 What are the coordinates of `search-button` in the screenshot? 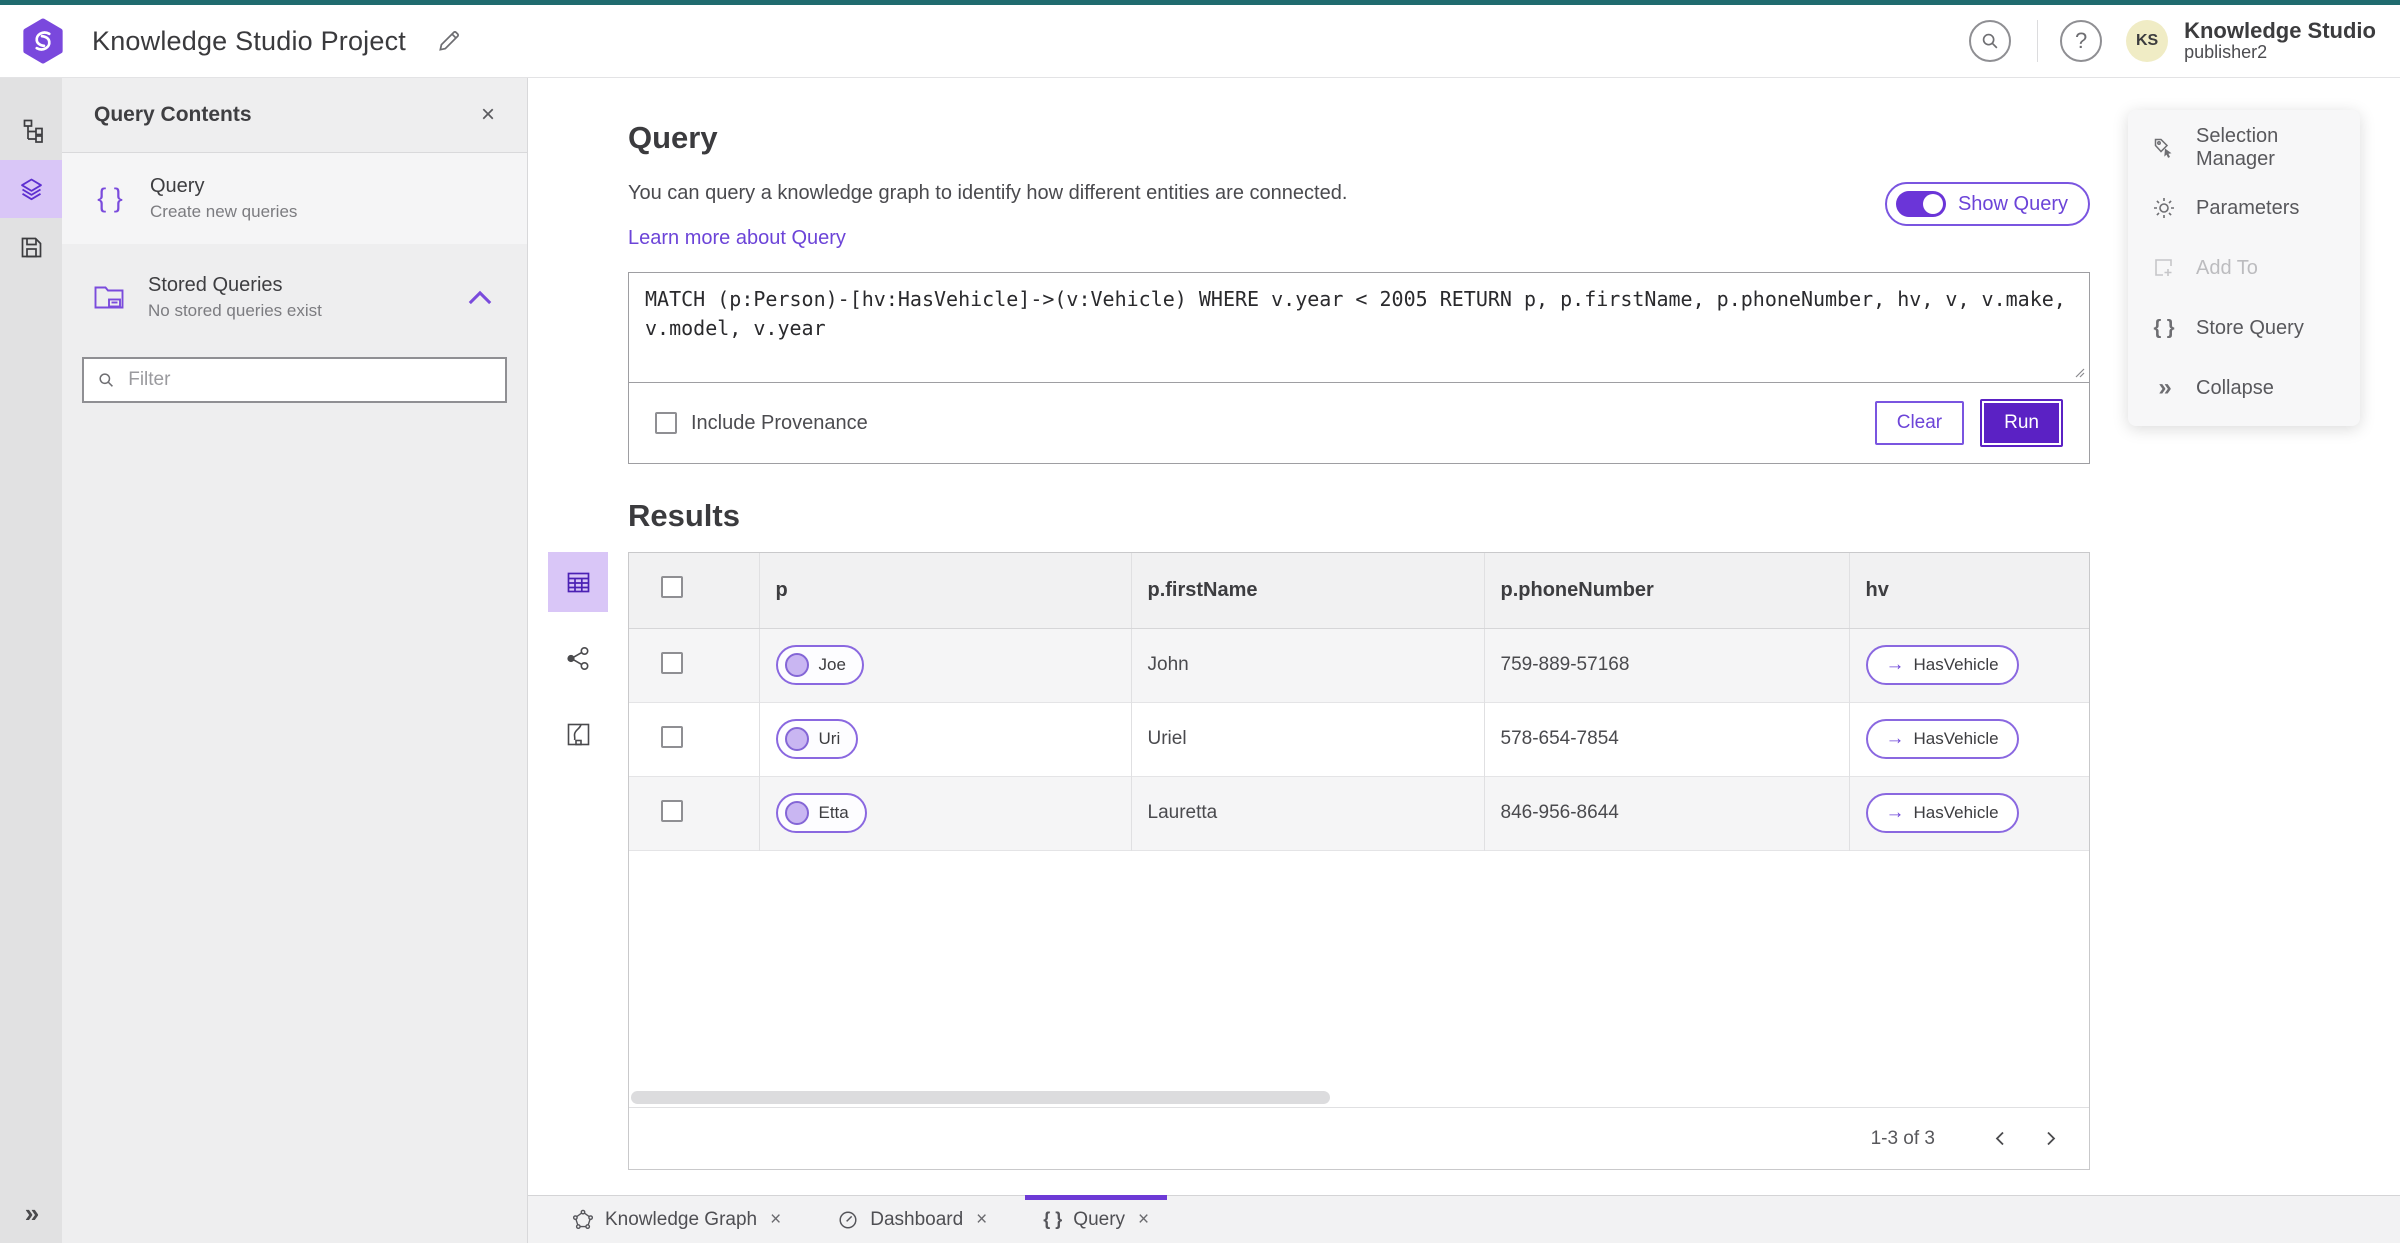 It's located at (1990, 41).